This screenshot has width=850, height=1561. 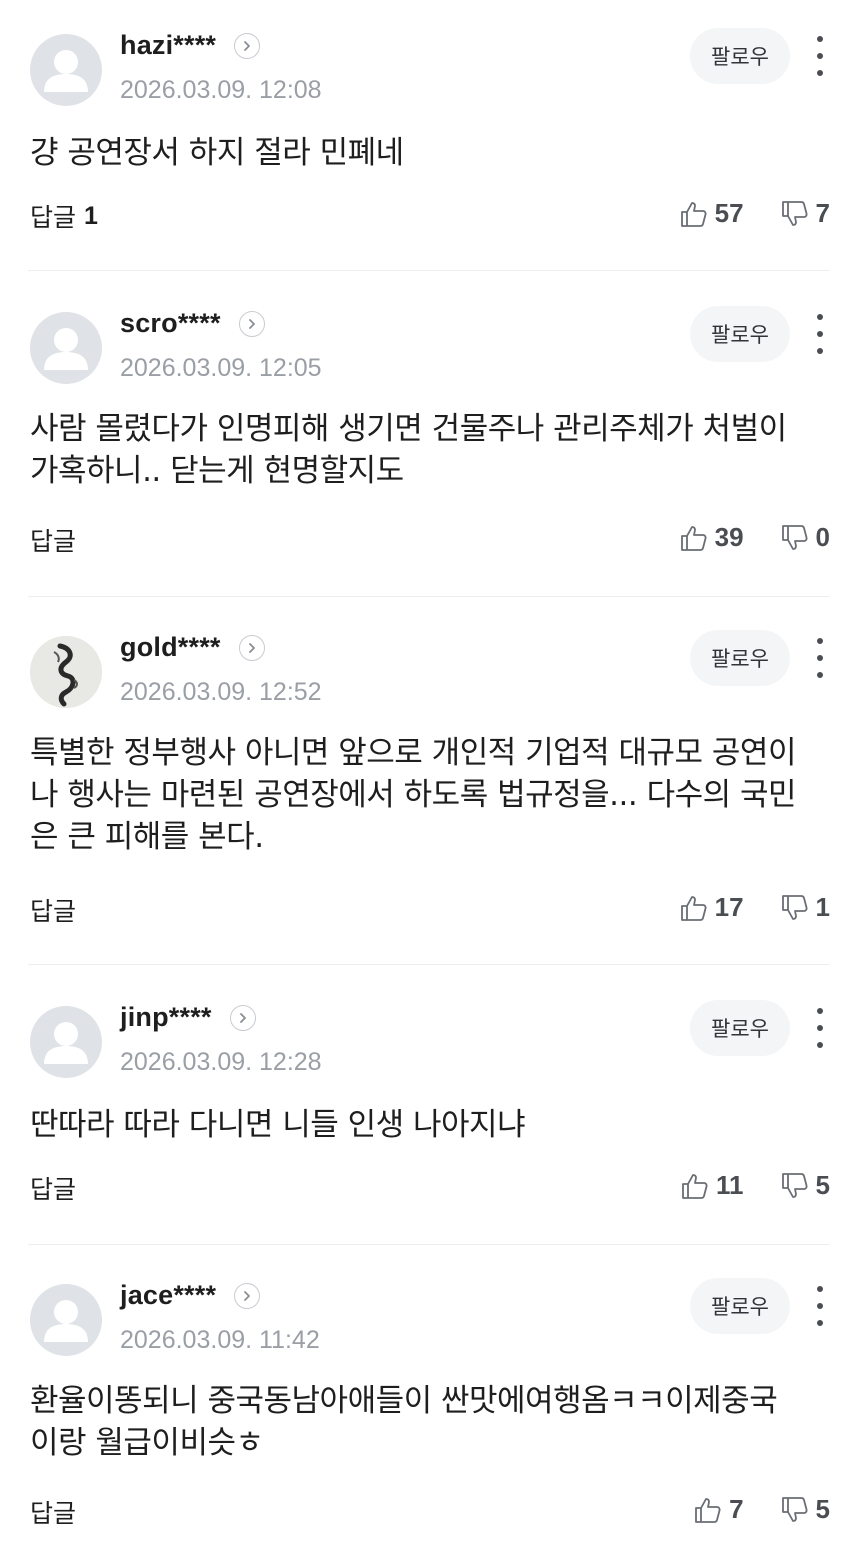 What do you see at coordinates (278, 1125) in the screenshot?
I see `comment-text: 딴따라 따라 다니면 니들 인생 나아지냐` at bounding box center [278, 1125].